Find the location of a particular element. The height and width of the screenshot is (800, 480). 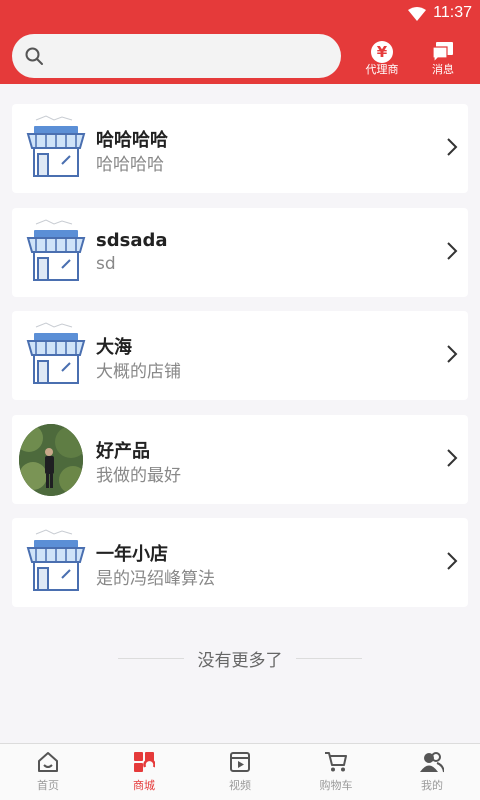

message-button: 消息 is located at coordinates (443, 58).